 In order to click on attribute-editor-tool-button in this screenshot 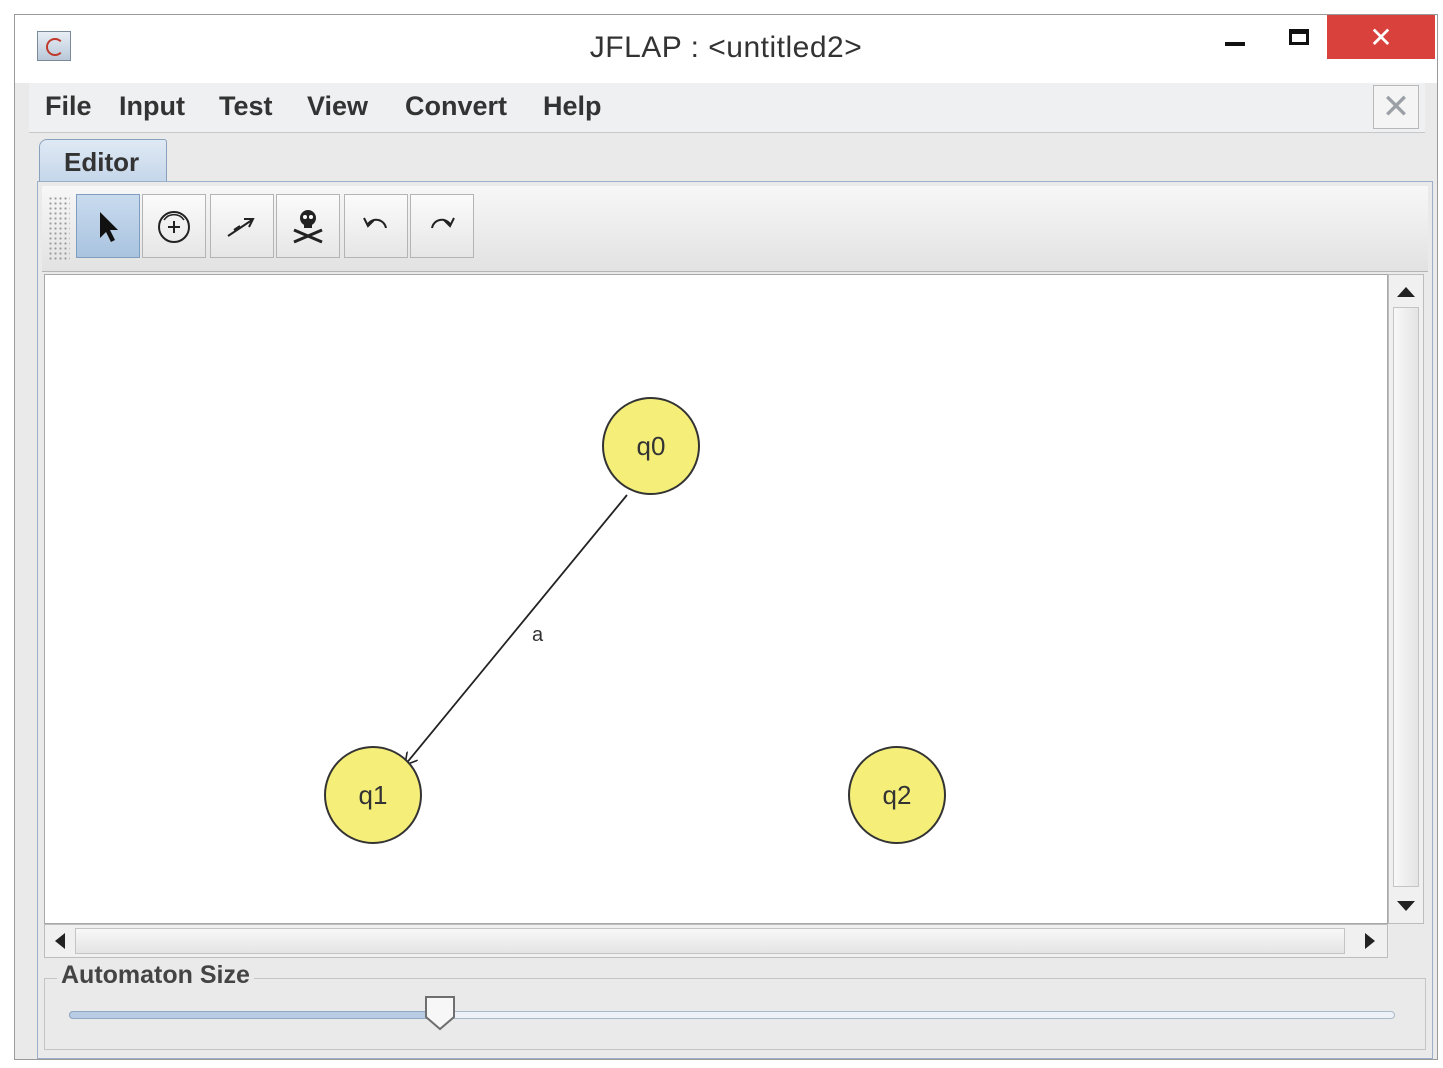, I will do `click(108, 226)`.